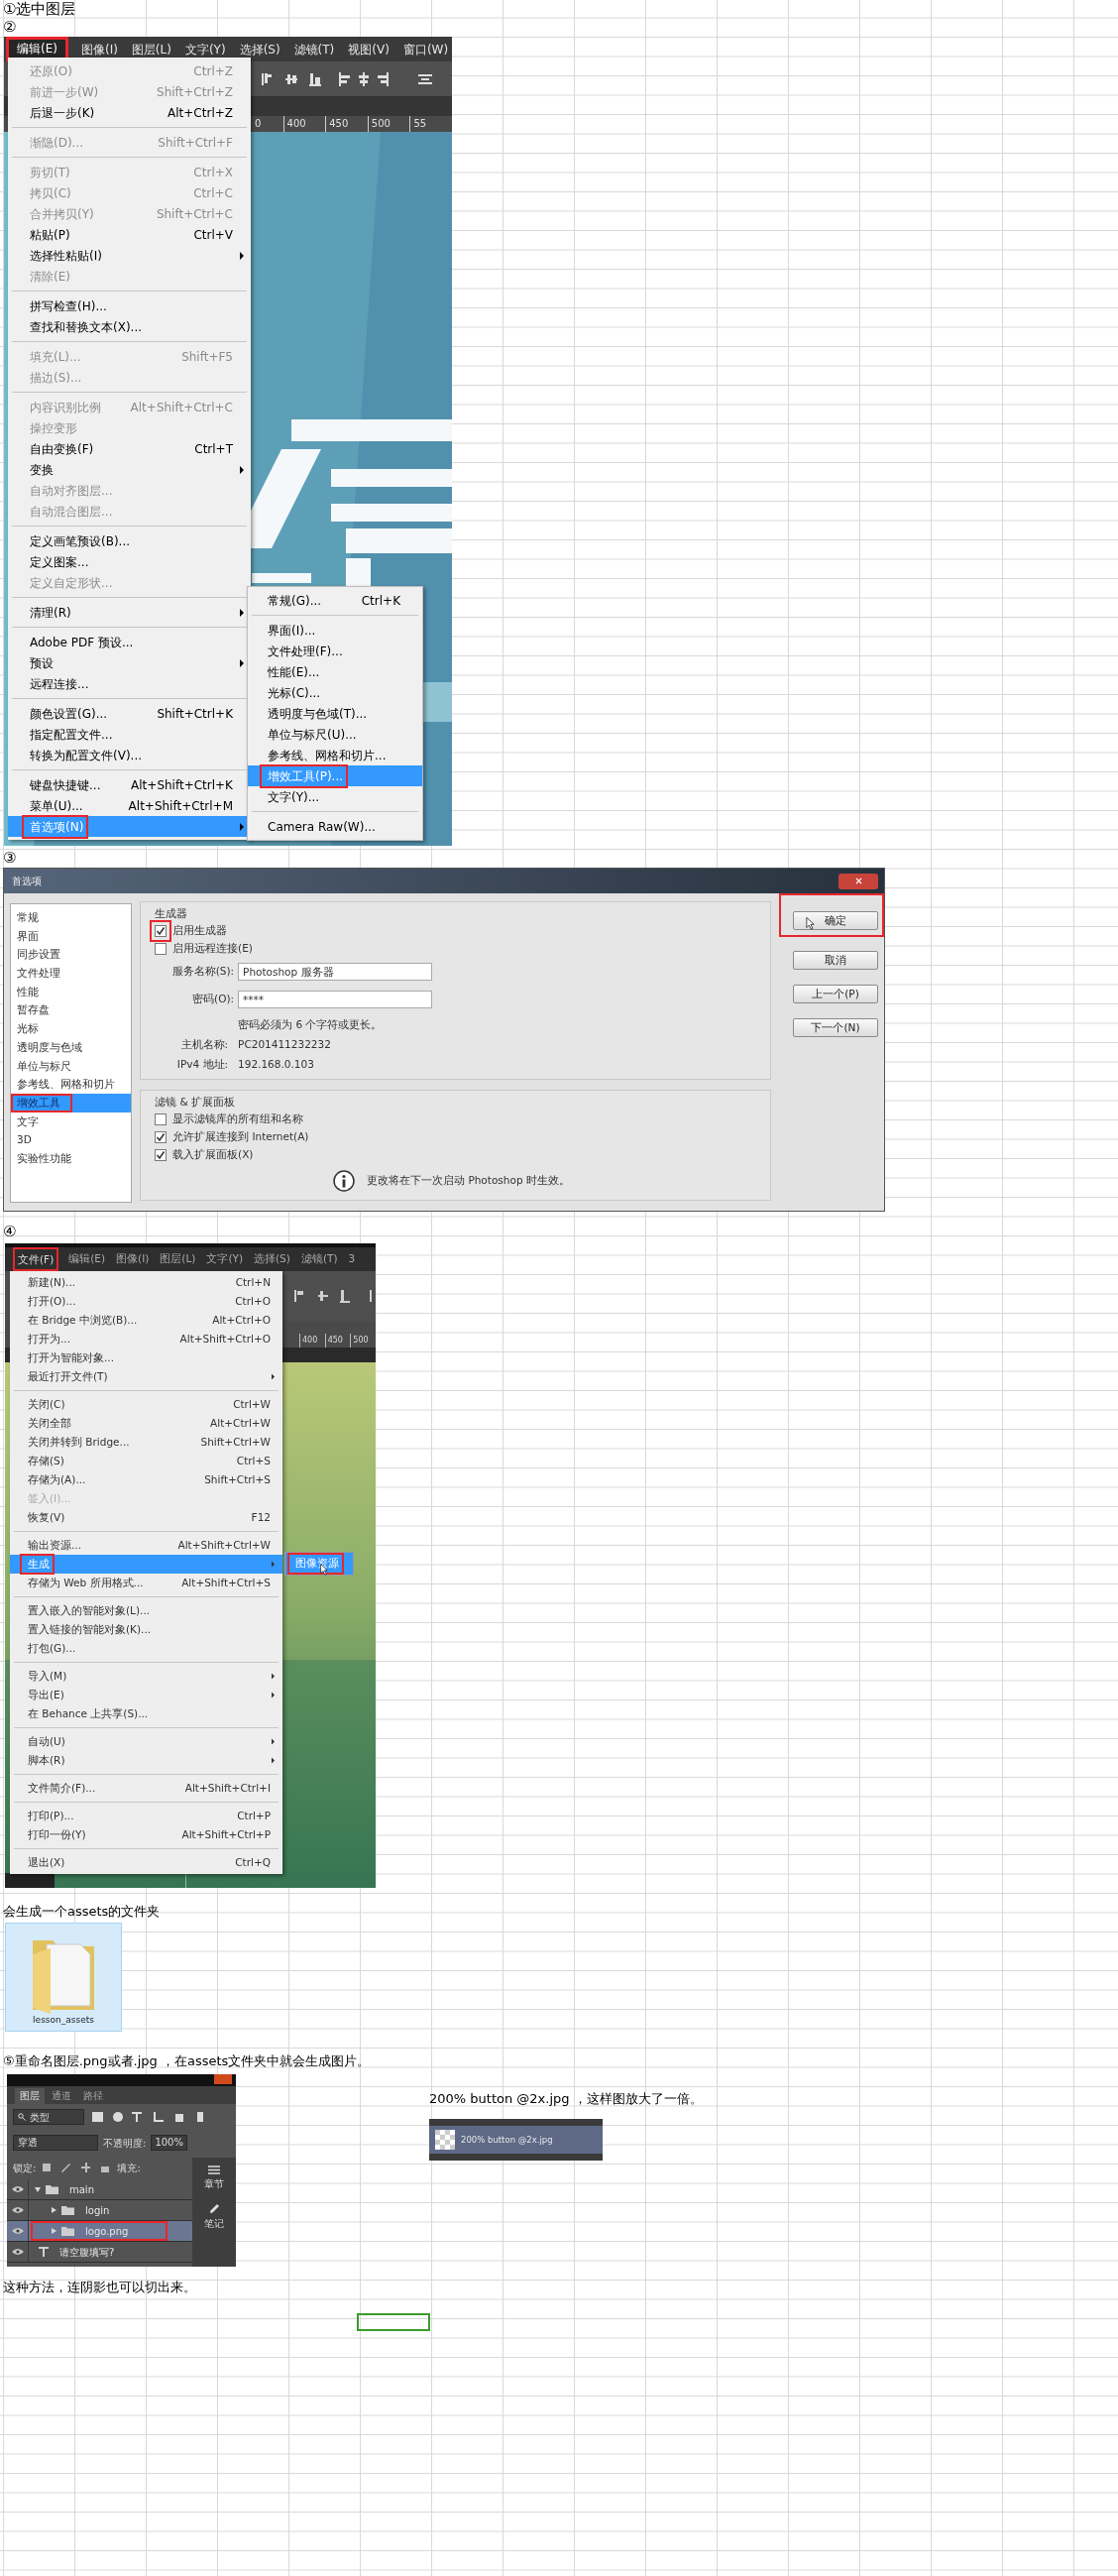 Image resolution: width=1118 pixels, height=2576 pixels. Describe the element at coordinates (835, 921) in the screenshot. I see `dialog-button: 确定` at that location.